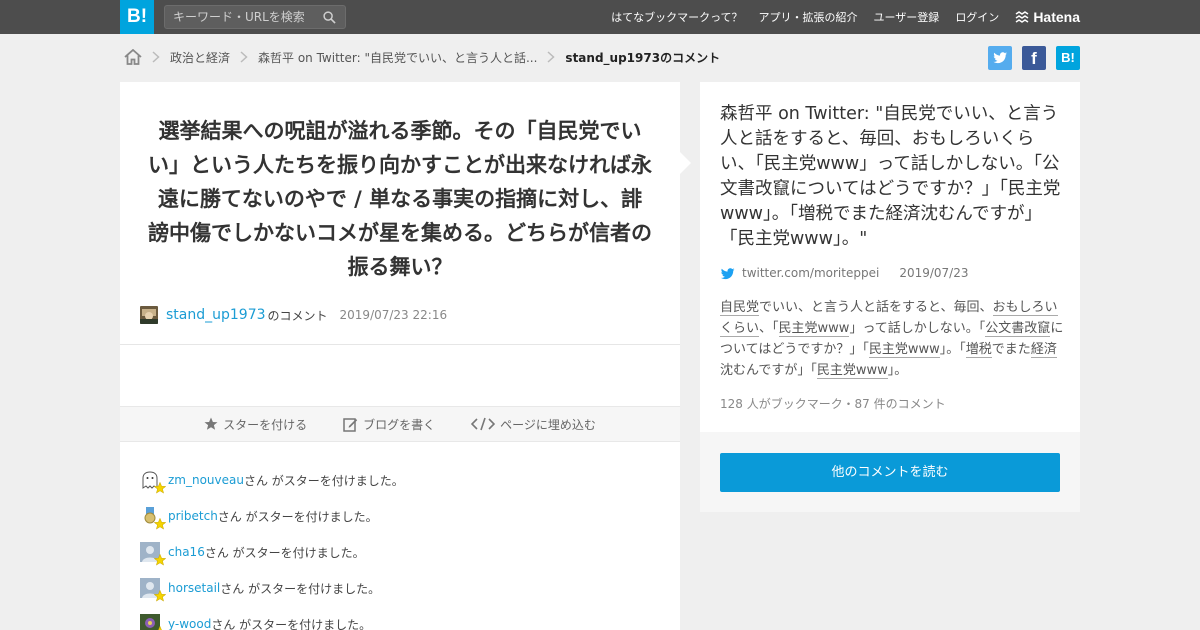 The height and width of the screenshot is (630, 1200). I want to click on breadcrumb-category: 政治と経済, so click(200, 57).